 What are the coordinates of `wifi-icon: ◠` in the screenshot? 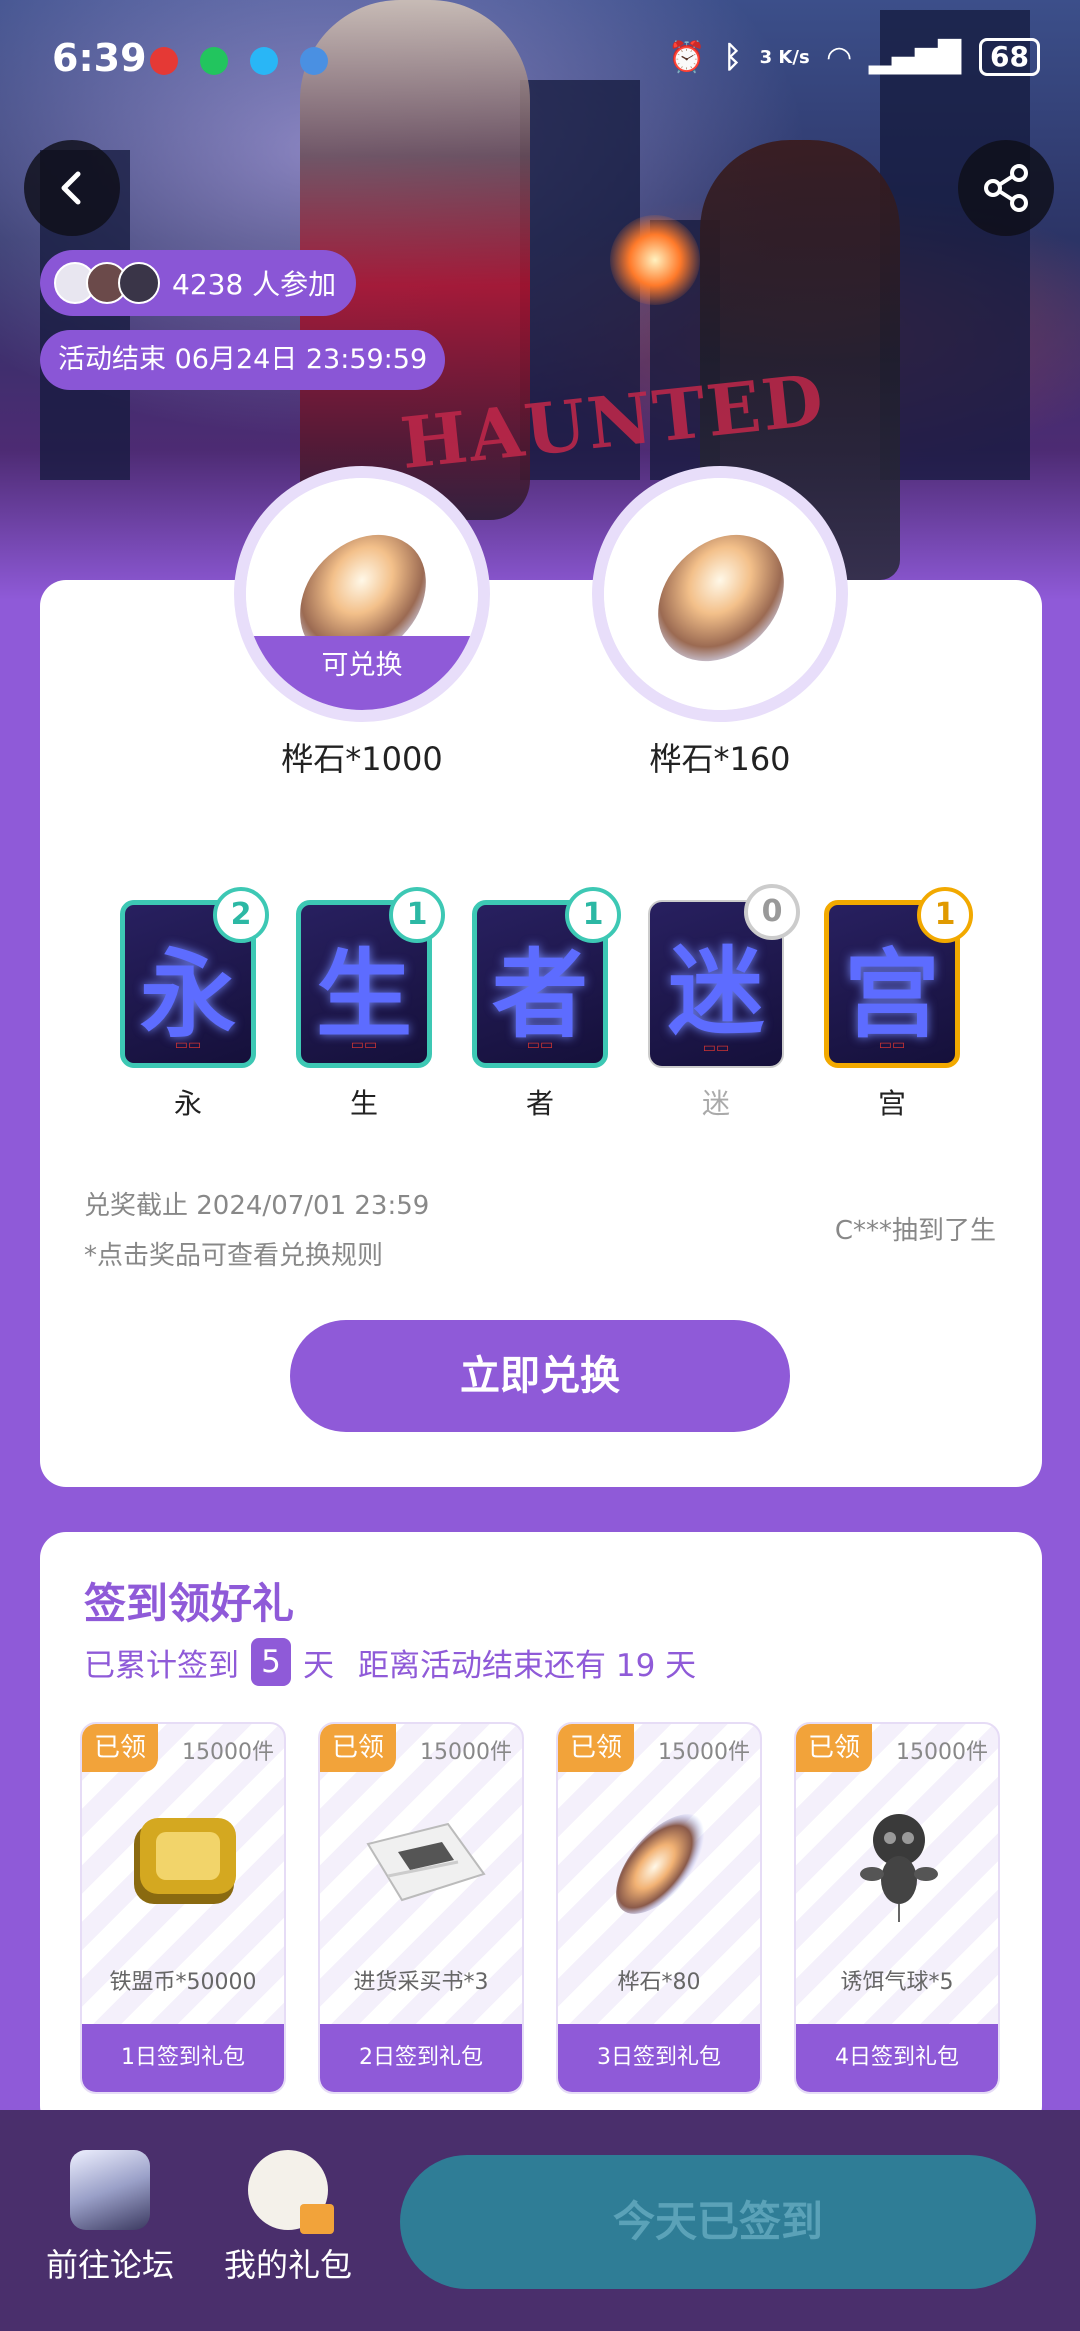 It's located at (839, 57).